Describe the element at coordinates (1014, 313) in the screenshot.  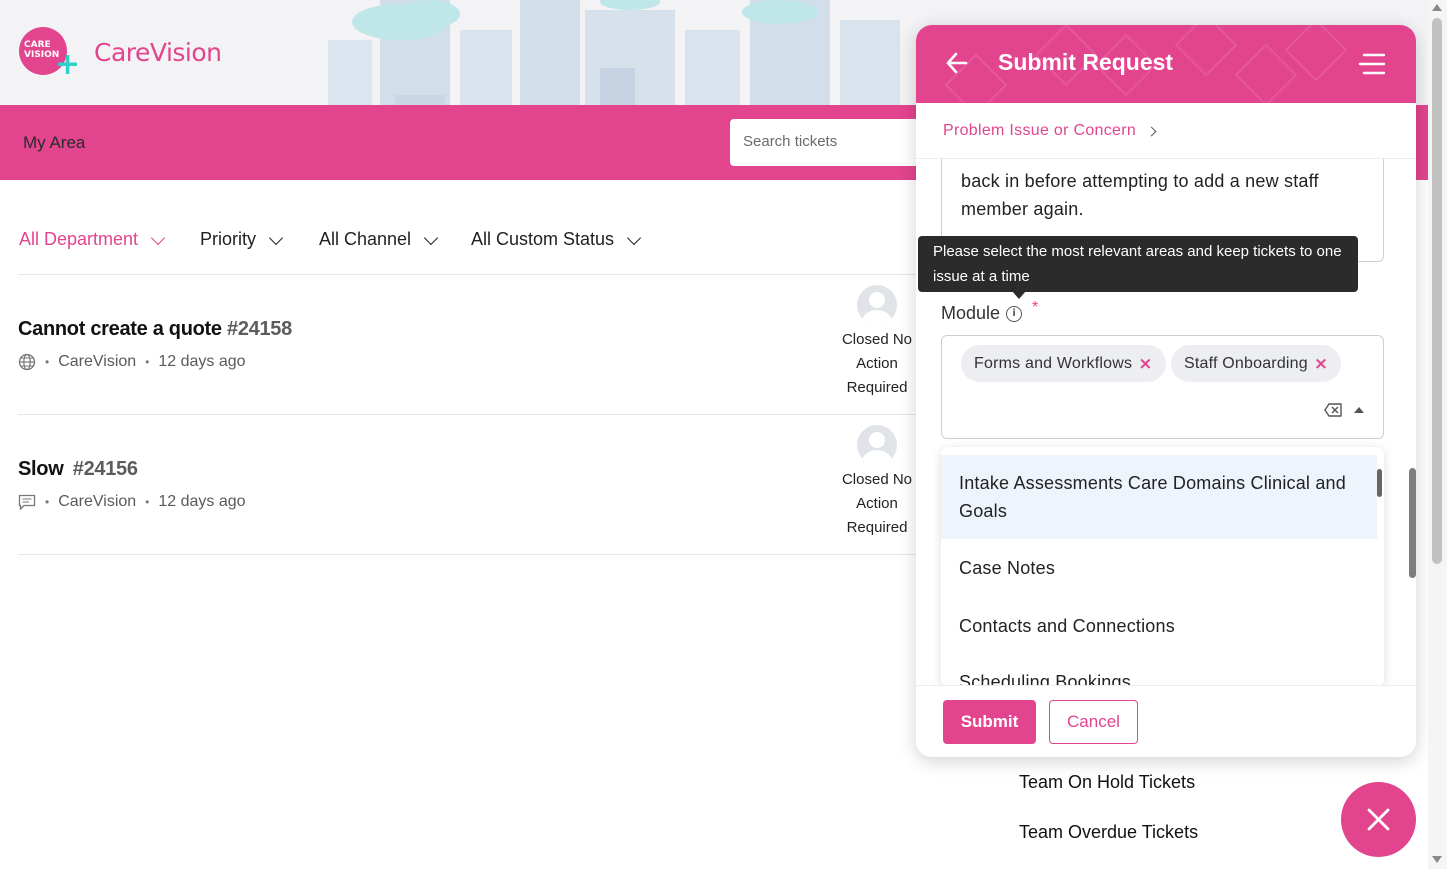
I see `info-icon: i` at that location.